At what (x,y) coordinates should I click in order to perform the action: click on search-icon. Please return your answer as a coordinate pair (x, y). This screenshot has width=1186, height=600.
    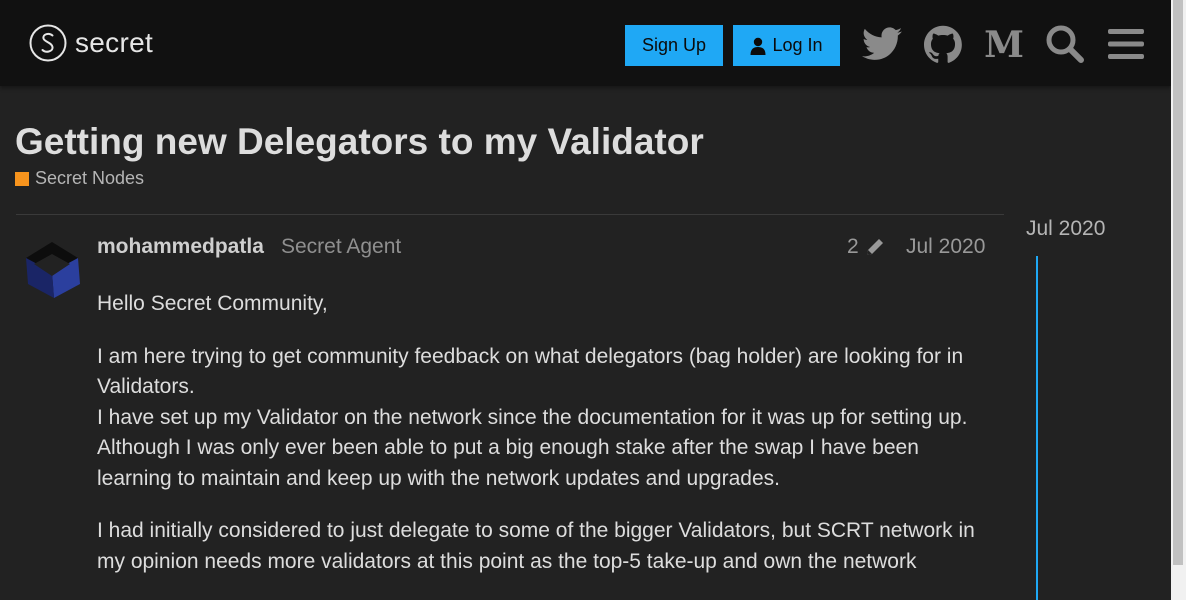
    Looking at the image, I should click on (1065, 44).